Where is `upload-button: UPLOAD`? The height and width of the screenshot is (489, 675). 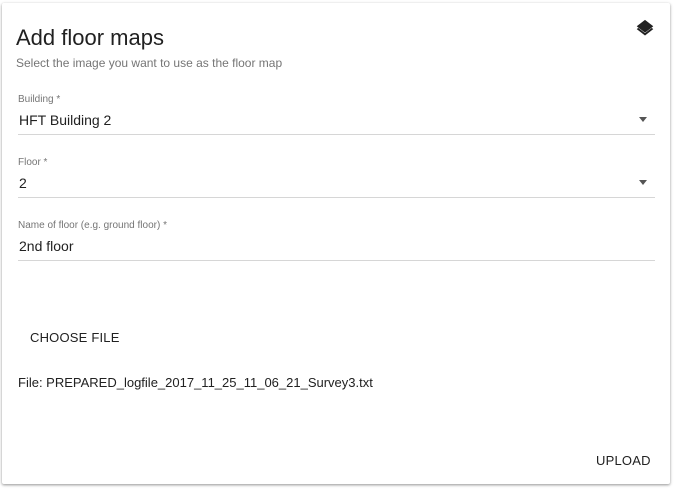
upload-button: UPLOAD is located at coordinates (623, 460).